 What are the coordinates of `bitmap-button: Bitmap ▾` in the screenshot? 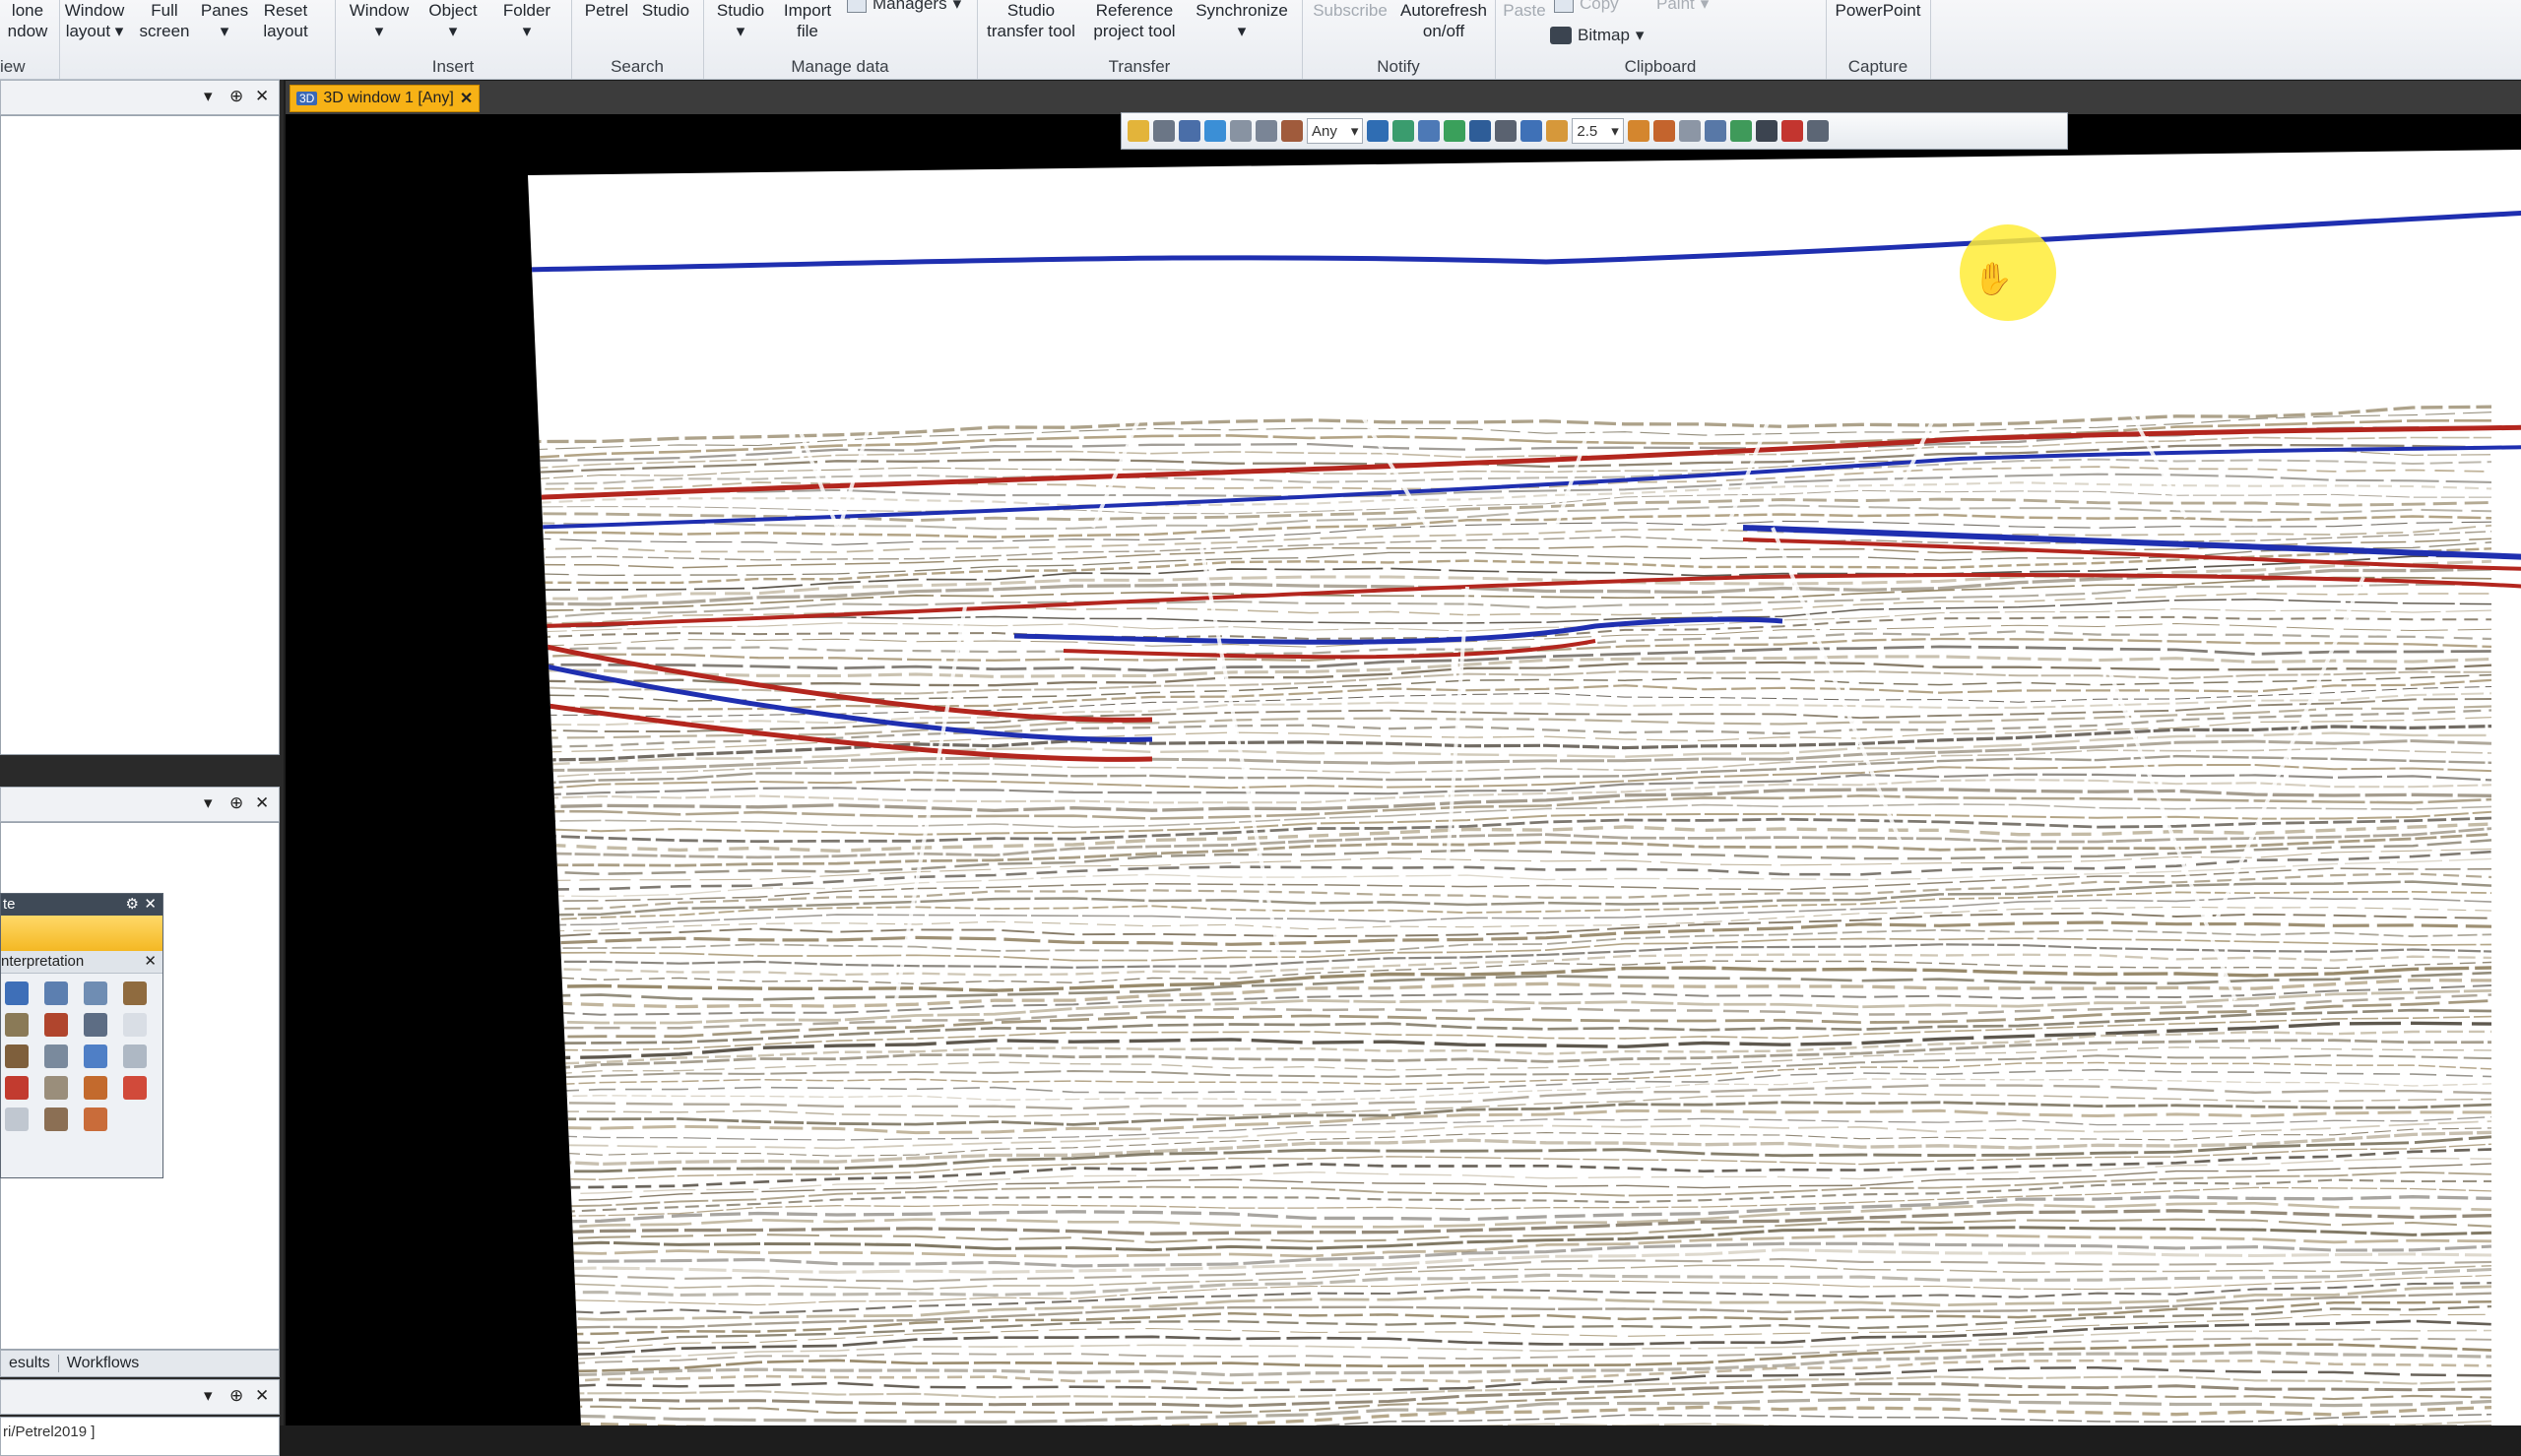 It's located at (1597, 35).